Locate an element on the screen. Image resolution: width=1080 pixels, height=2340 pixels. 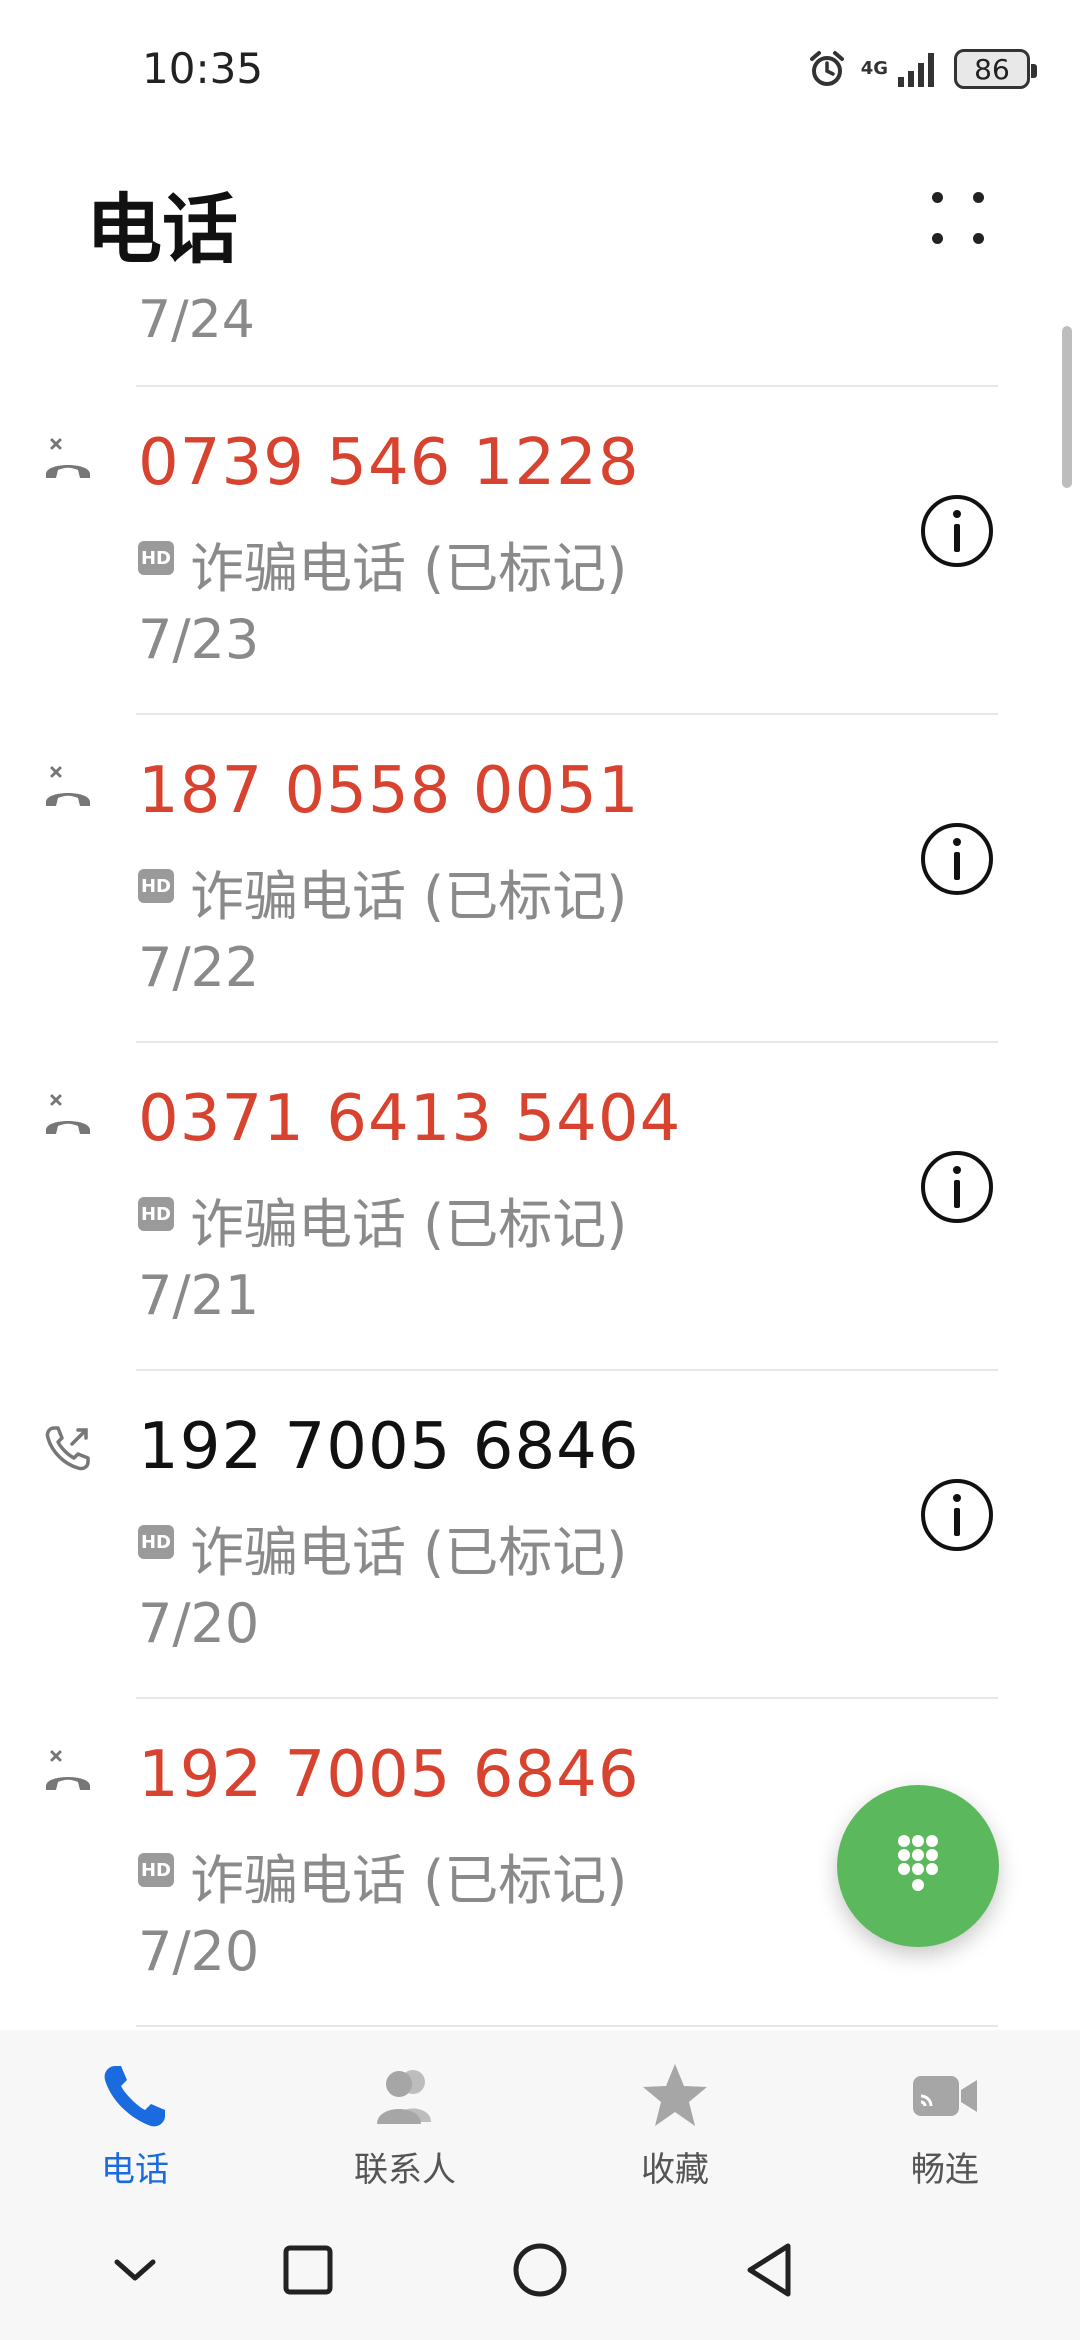
bottom-navigation: 电话 联系人 收藏 畅连 is located at coordinates (540, 2115).